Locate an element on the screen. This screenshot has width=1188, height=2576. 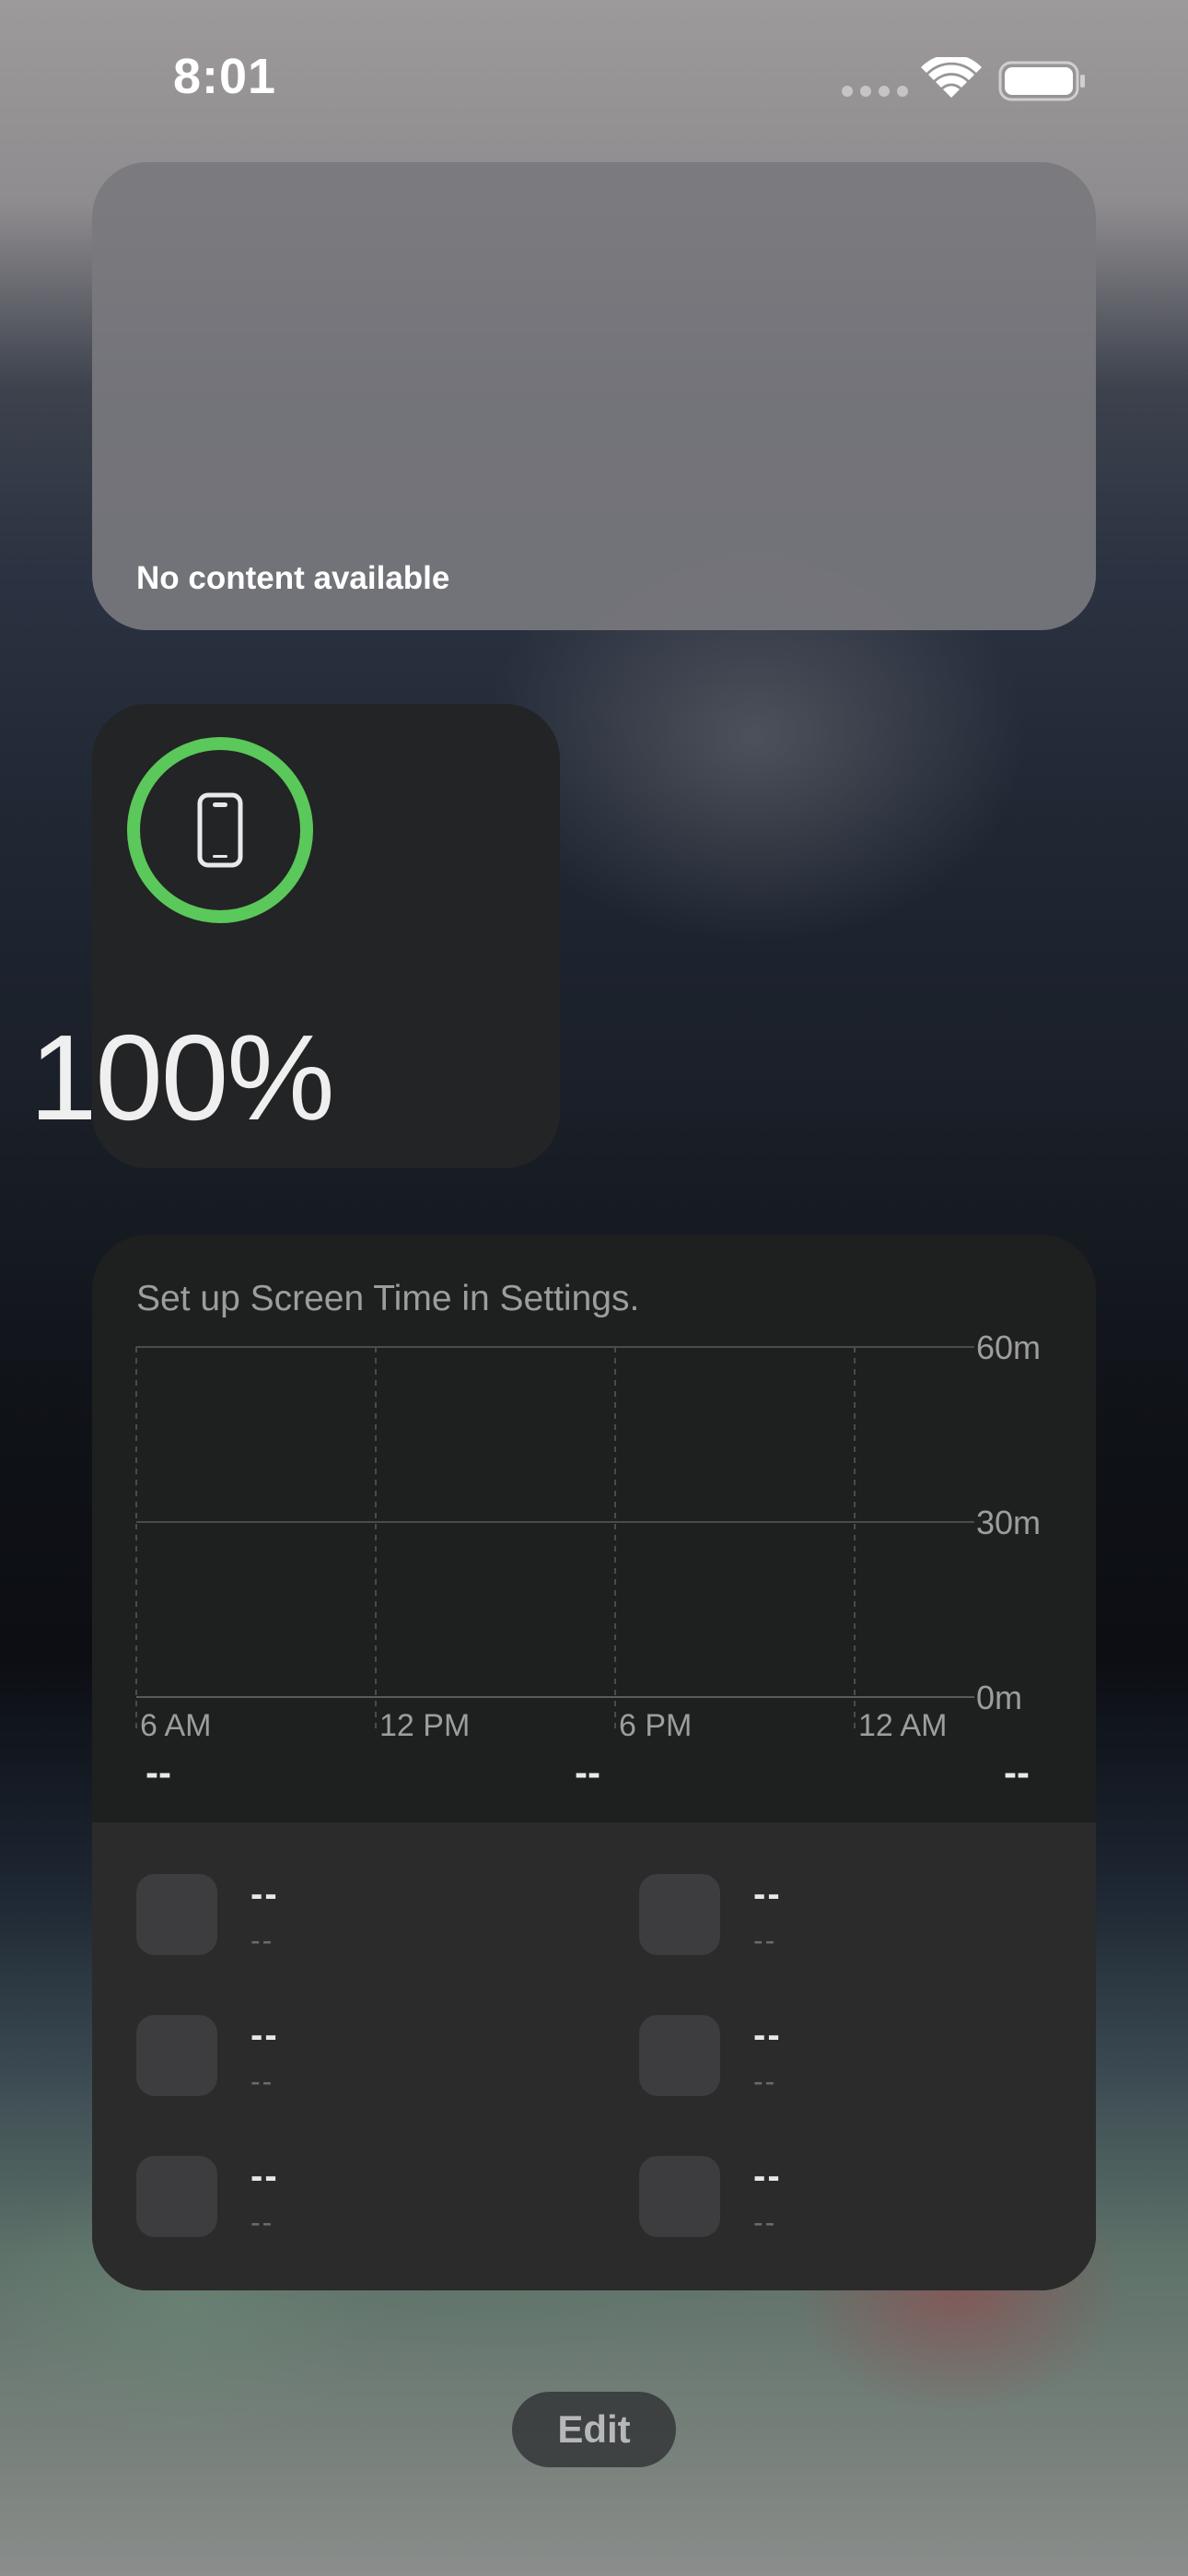
battery-ring is located at coordinates (220, 830).